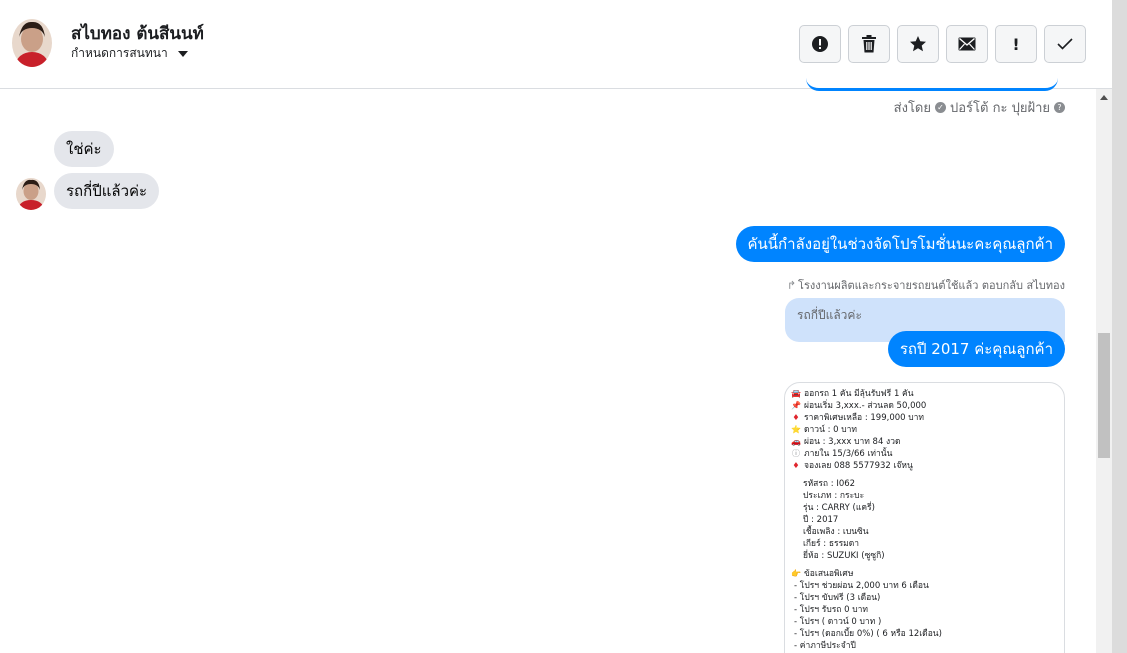 The height and width of the screenshot is (653, 1127). What do you see at coordinates (831, 610) in the screenshot?
I see `promo-item: - โปรฯ รับรถ 0 บาท` at bounding box center [831, 610].